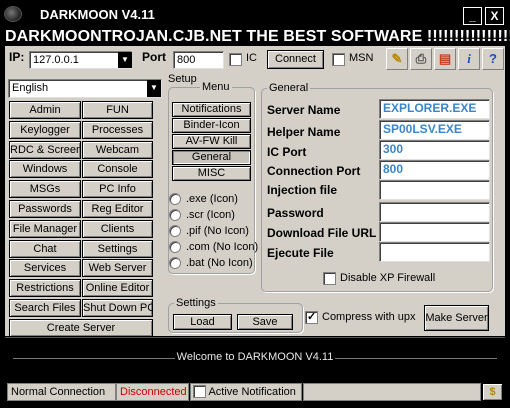 This screenshot has height=408, width=510. Describe the element at coordinates (117, 169) in the screenshot. I see `command-button-console: Console` at that location.